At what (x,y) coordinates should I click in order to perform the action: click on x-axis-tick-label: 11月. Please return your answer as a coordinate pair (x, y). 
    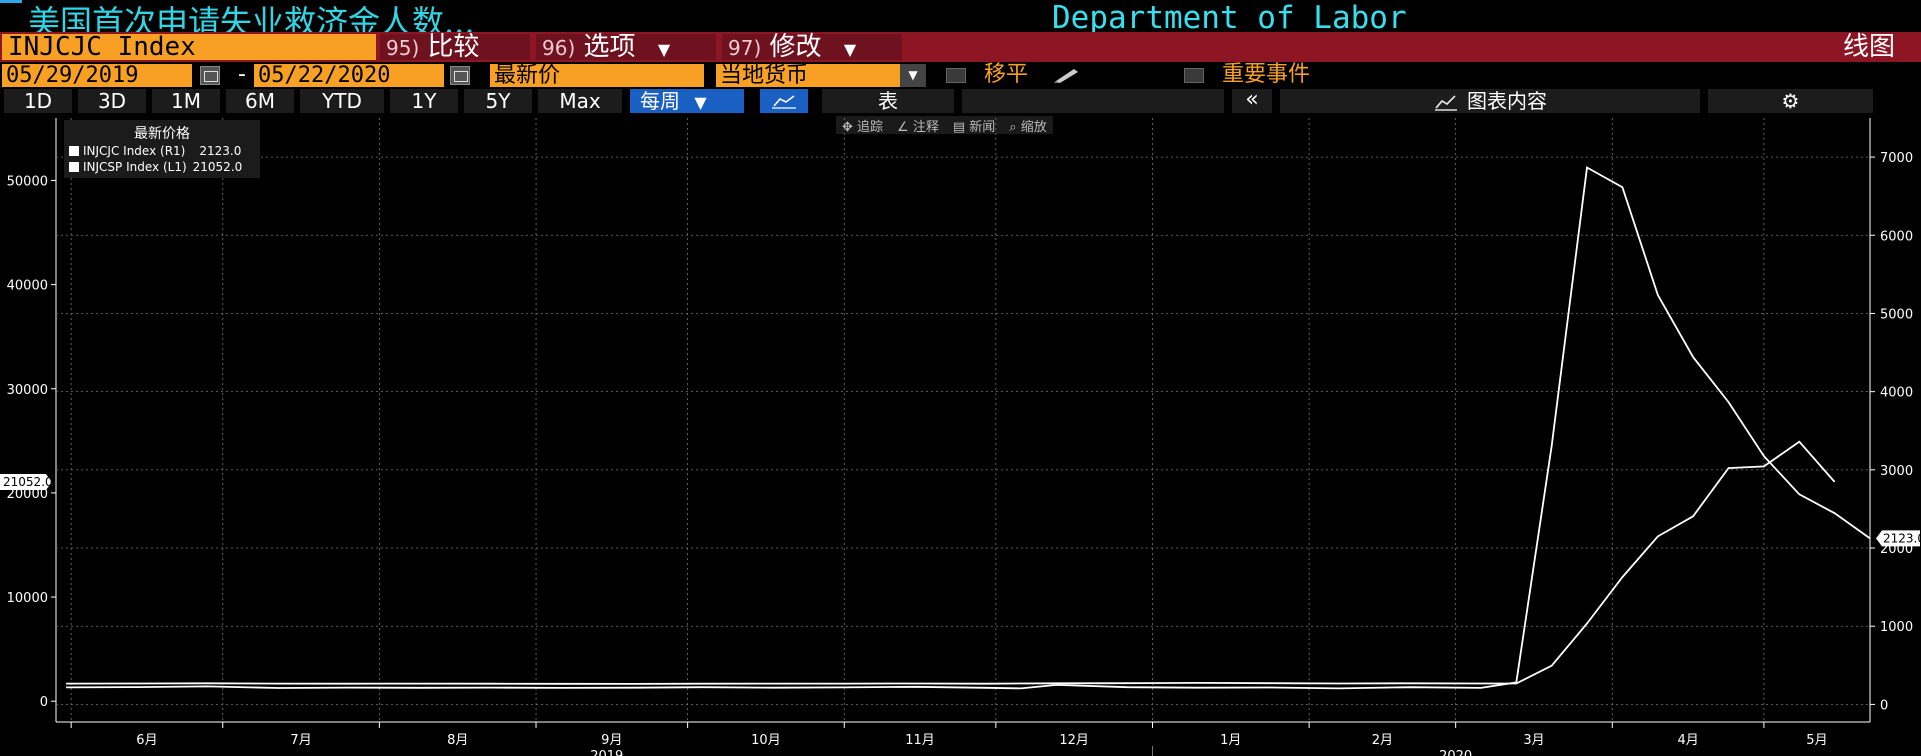
    Looking at the image, I should click on (920, 740).